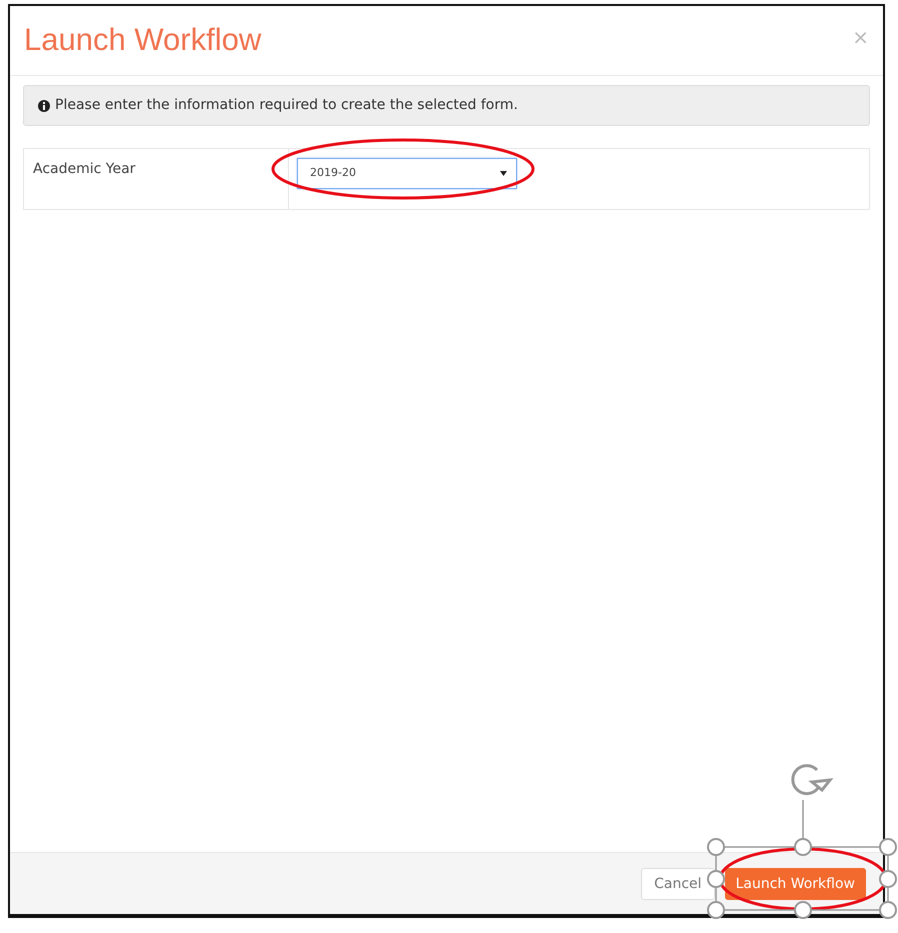 The height and width of the screenshot is (933, 898). Describe the element at coordinates (143, 40) in the screenshot. I see `dialog-title: Launch Workflow` at that location.